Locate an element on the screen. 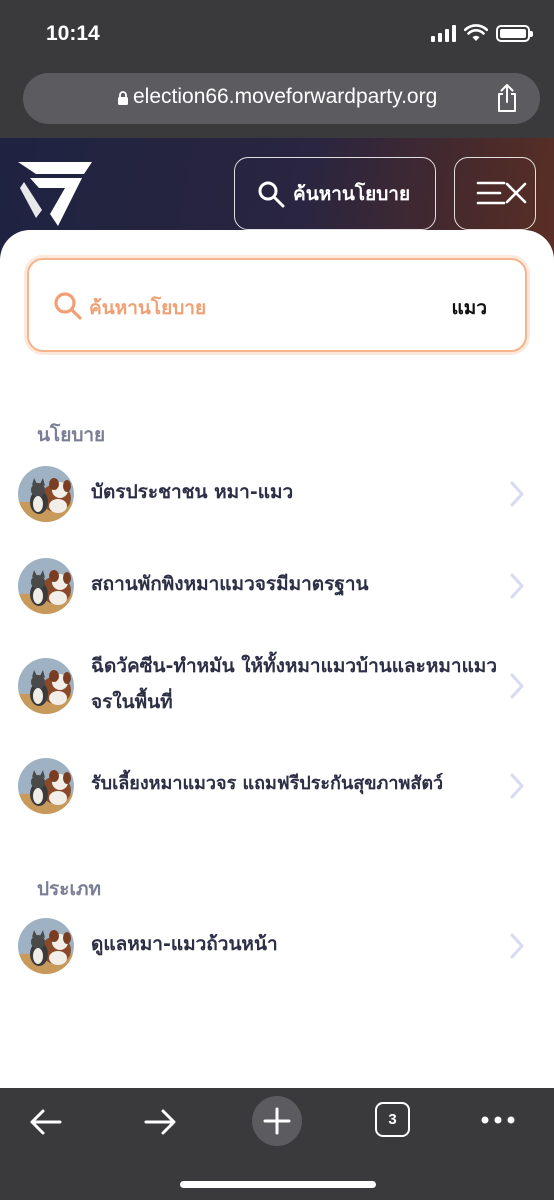 The height and width of the screenshot is (1200, 554). search-value: แมว is located at coordinates (469, 308).